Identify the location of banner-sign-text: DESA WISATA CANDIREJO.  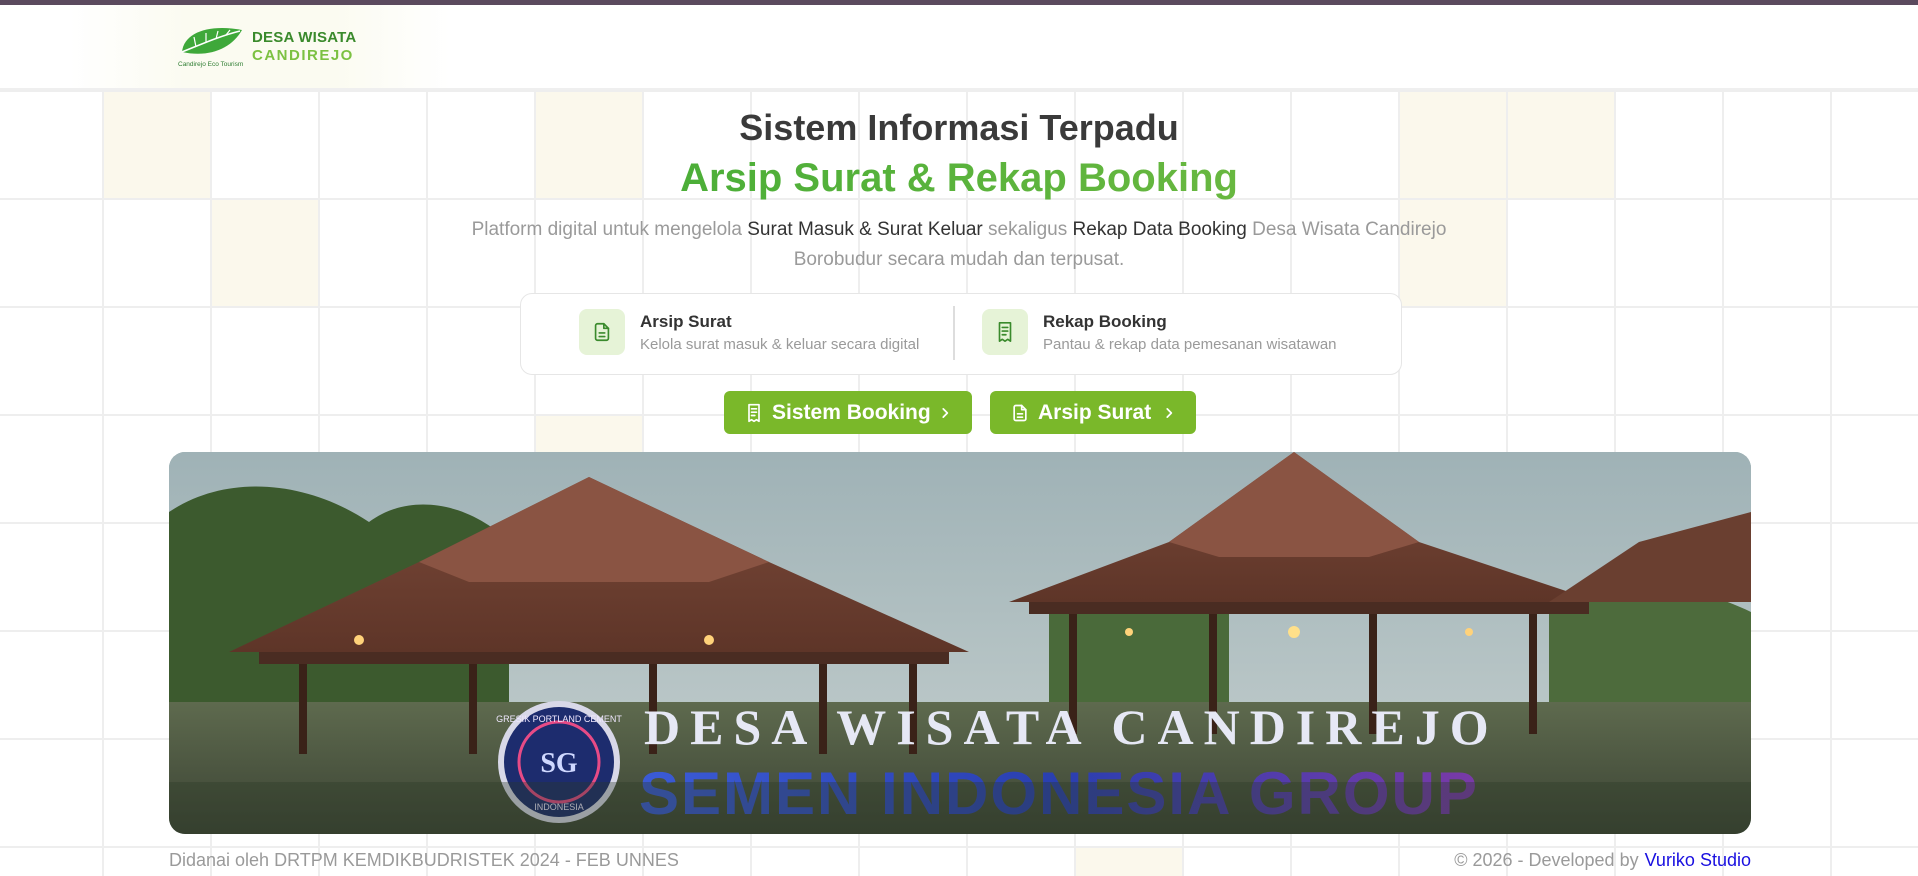
(1071, 727).